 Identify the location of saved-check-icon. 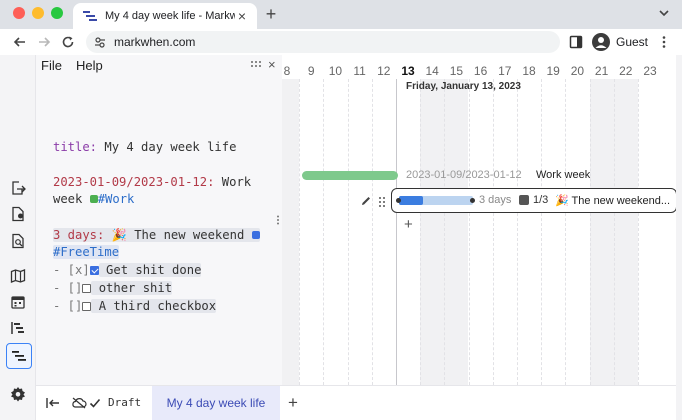
(95, 403).